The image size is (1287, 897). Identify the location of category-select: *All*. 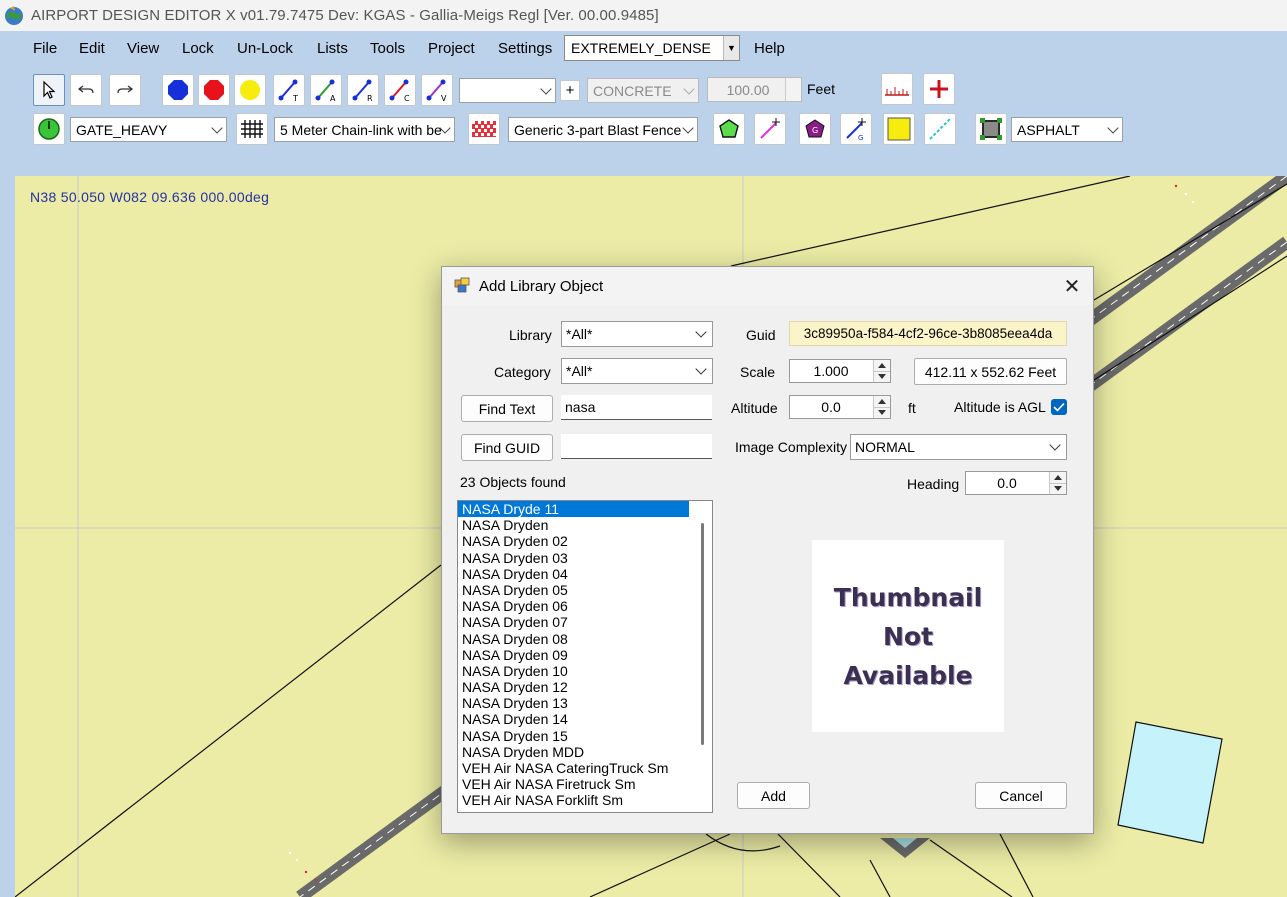
(637, 371).